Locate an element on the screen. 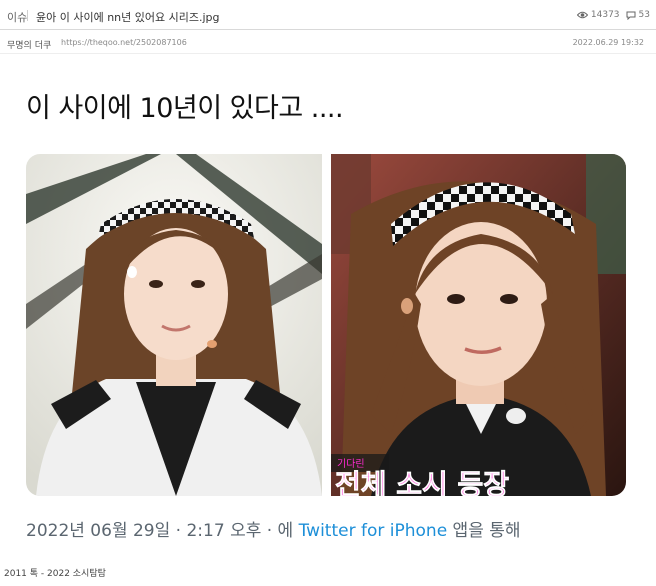 Image resolution: width=656 pixels, height=586 pixels. category-label: 이슈 is located at coordinates (17, 17).